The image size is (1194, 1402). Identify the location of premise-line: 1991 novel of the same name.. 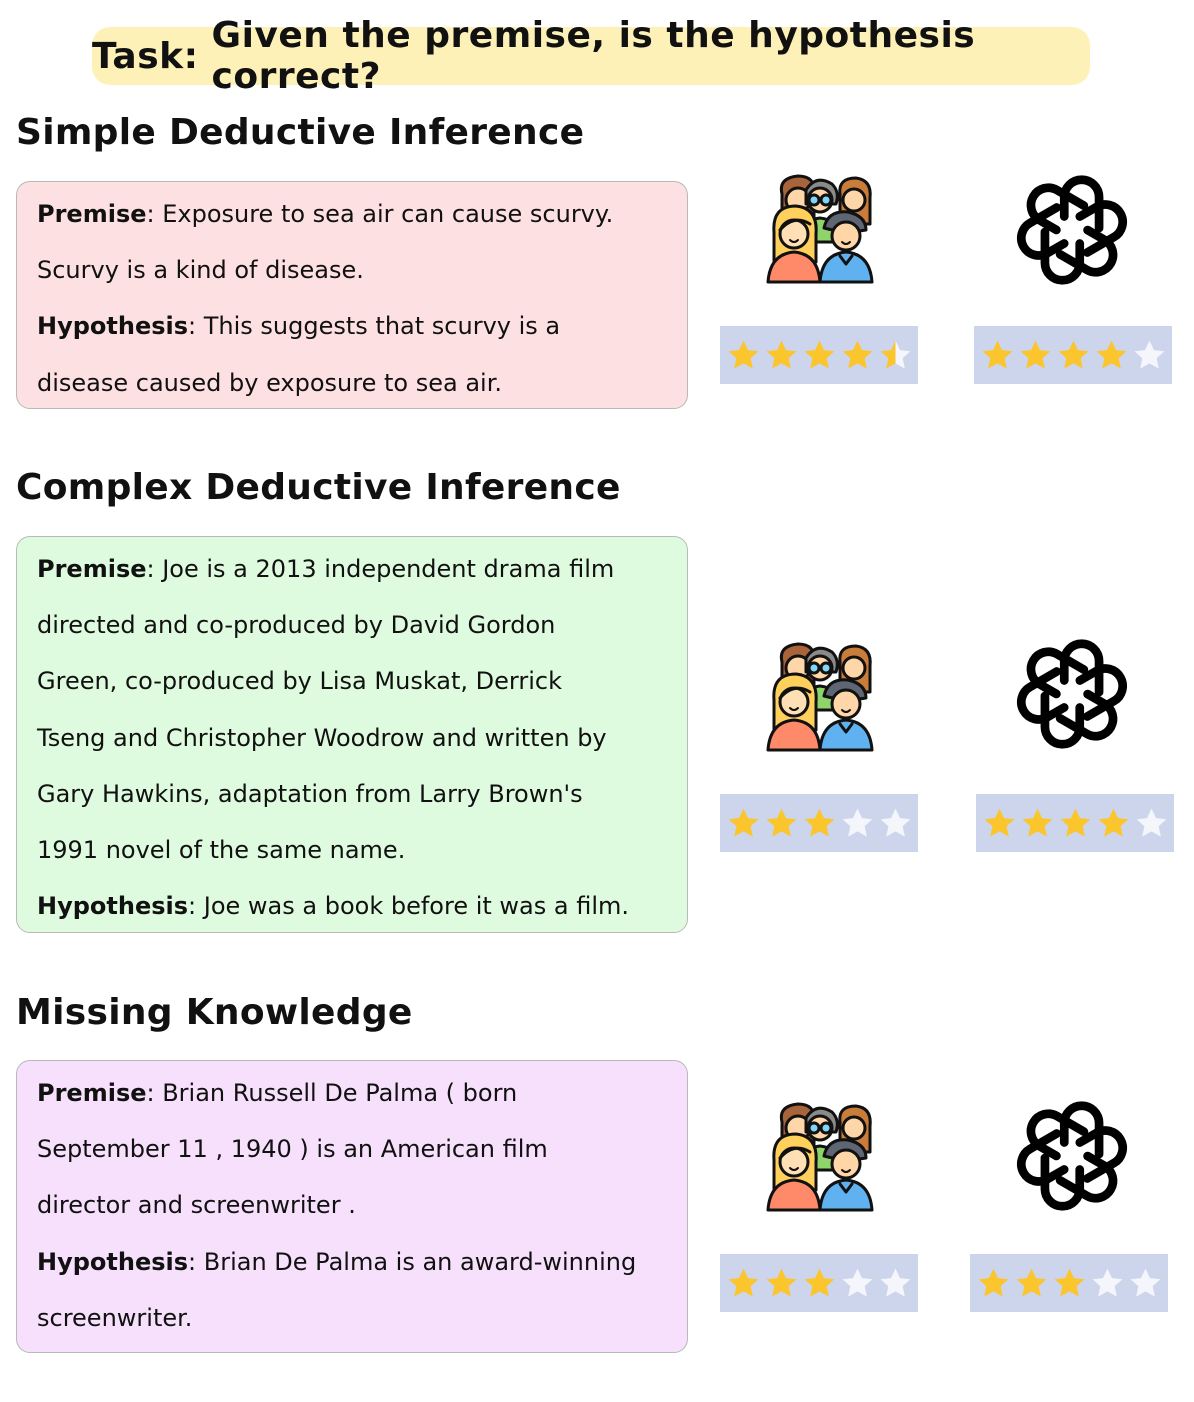
(353, 858).